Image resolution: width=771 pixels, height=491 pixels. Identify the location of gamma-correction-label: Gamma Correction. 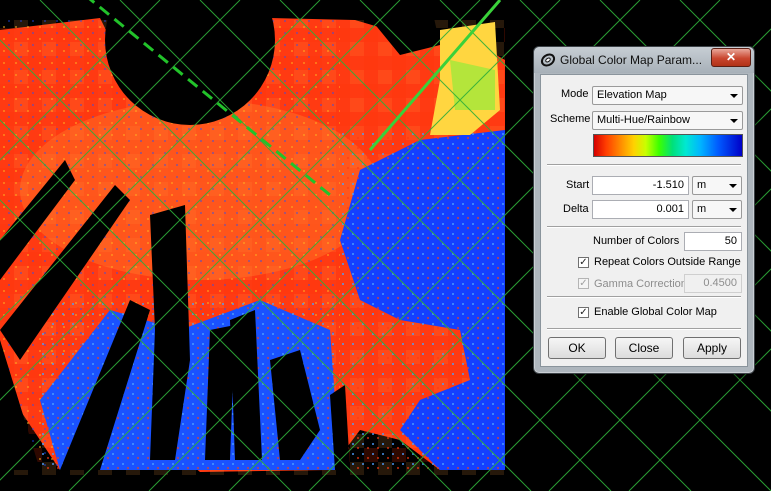
(640, 284).